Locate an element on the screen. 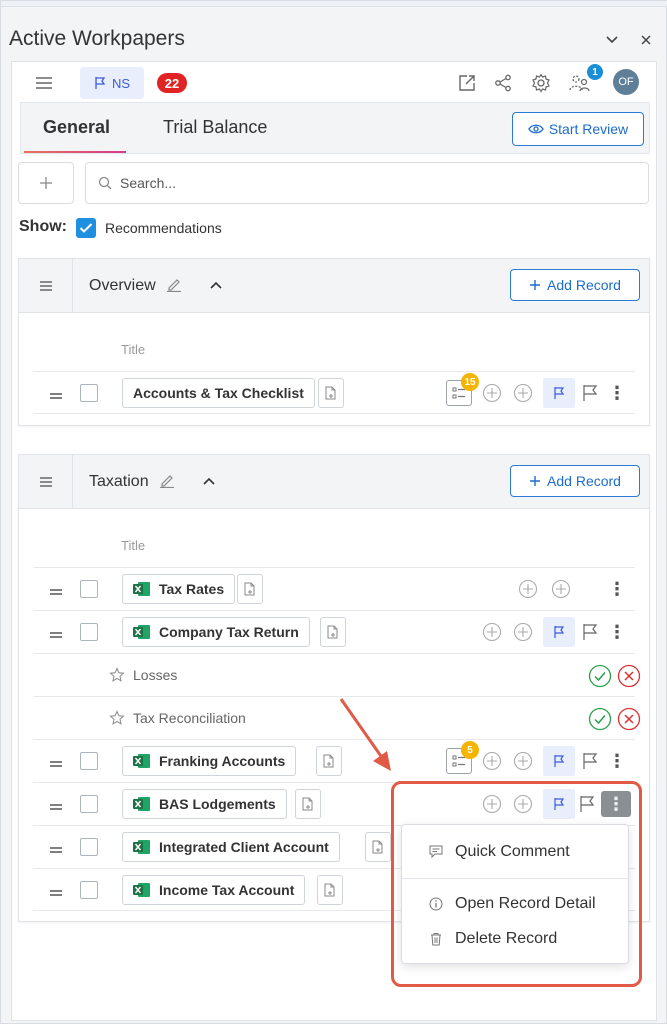 The image size is (667, 1024). record-chip: Company Tax Return is located at coordinates (216, 632).